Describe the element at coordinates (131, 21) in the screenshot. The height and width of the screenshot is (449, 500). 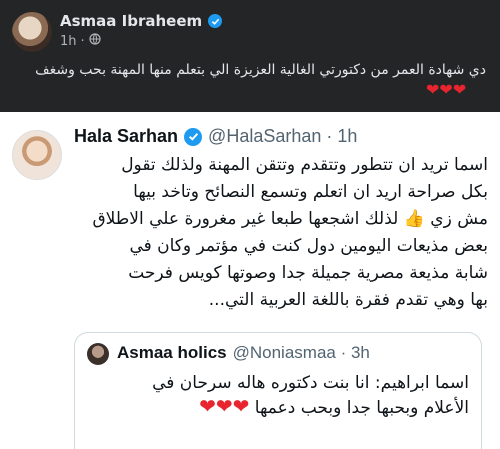
I see `author-name: Asmaa Ibraheem` at that location.